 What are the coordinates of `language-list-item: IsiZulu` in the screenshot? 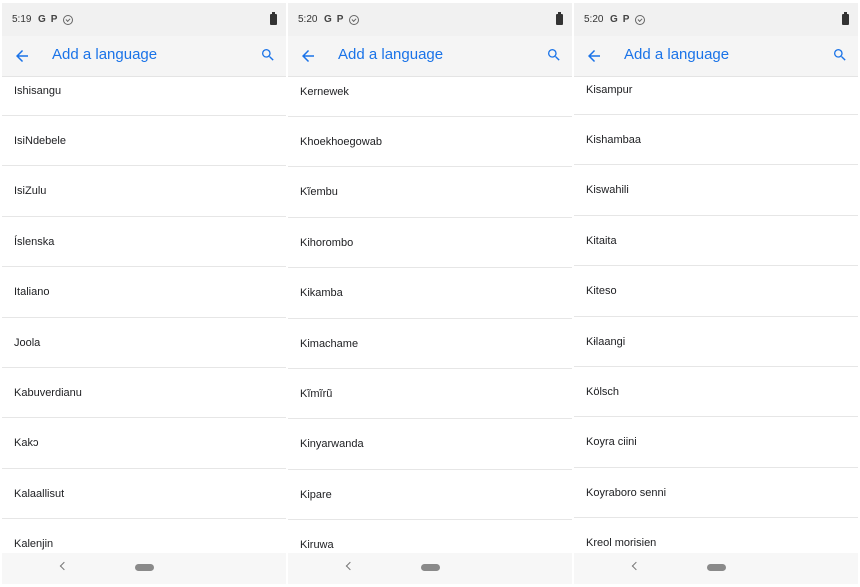 It's located at (144, 192).